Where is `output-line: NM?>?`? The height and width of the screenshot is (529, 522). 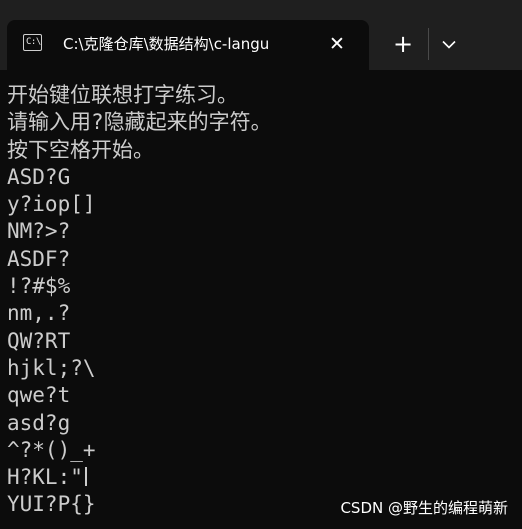 output-line: NM?>? is located at coordinates (39, 231).